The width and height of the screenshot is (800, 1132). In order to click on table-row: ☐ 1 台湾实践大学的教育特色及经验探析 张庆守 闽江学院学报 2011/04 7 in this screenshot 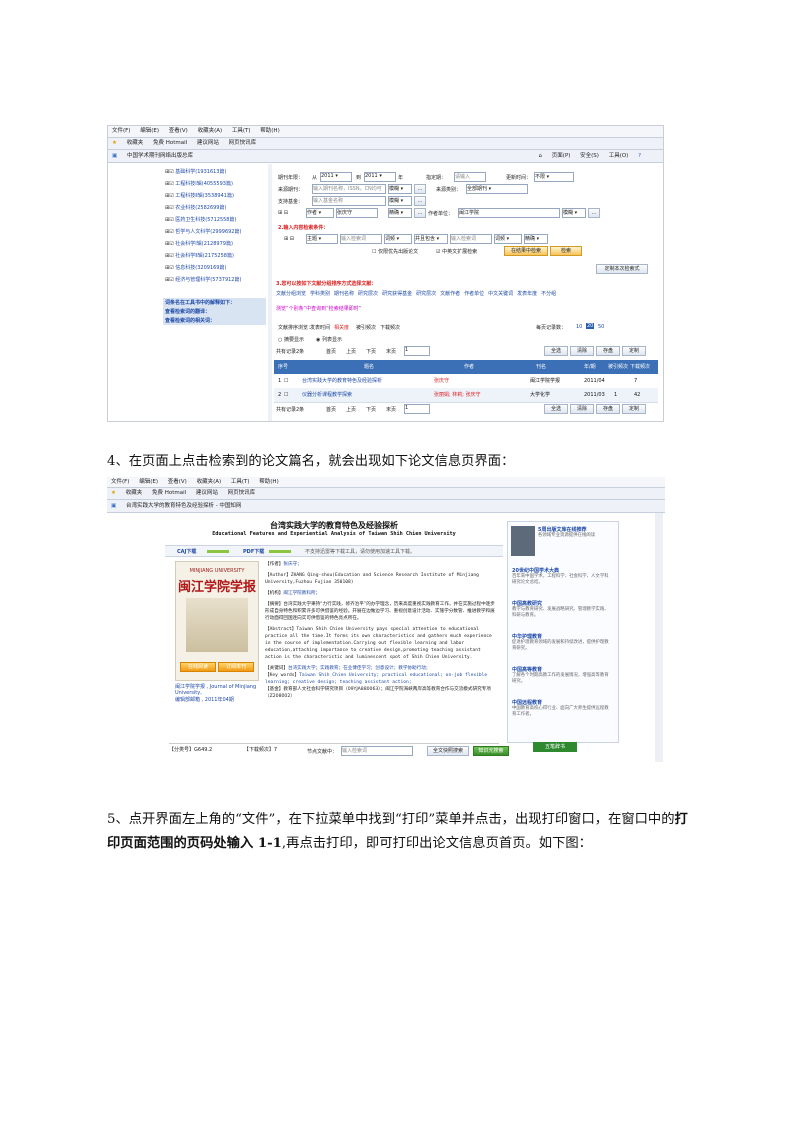, I will do `click(466, 381)`.